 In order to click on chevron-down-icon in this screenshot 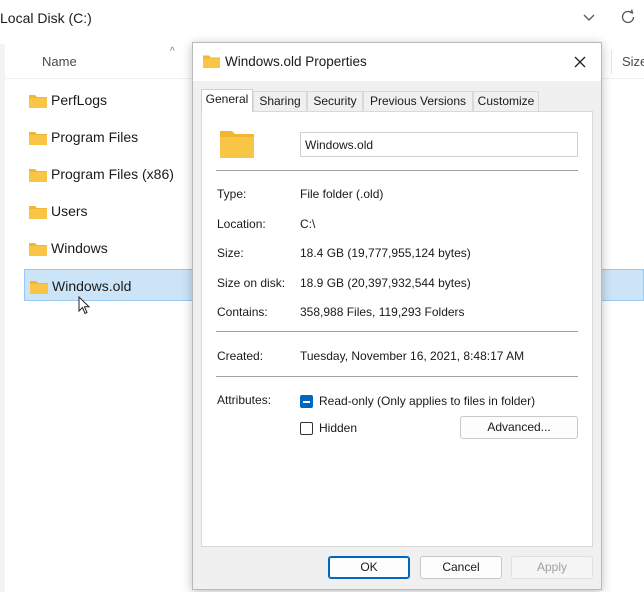, I will do `click(589, 17)`.